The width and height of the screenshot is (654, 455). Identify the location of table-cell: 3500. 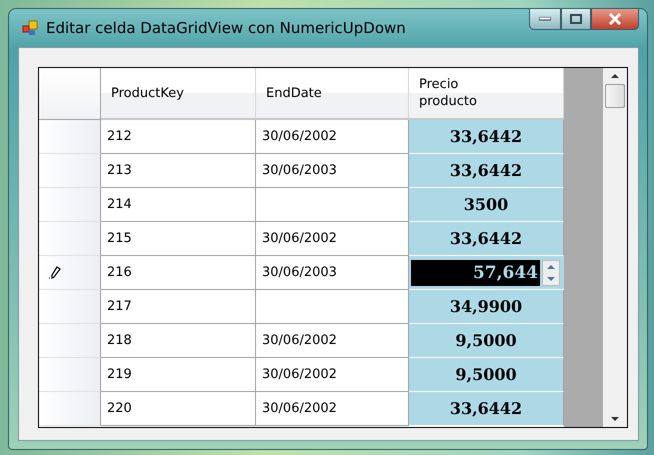
(486, 205).